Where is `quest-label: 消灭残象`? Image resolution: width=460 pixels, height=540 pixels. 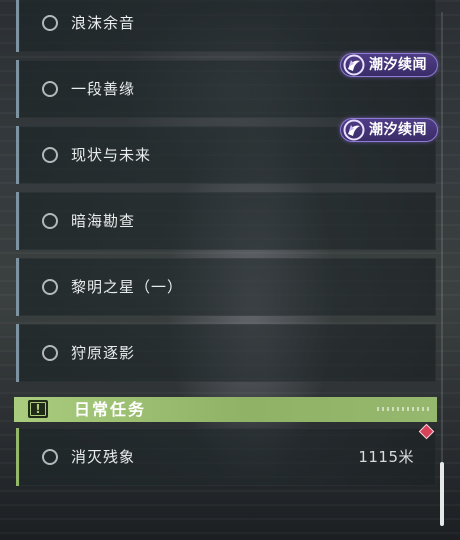
quest-label: 消灭残象 is located at coordinates (103, 457).